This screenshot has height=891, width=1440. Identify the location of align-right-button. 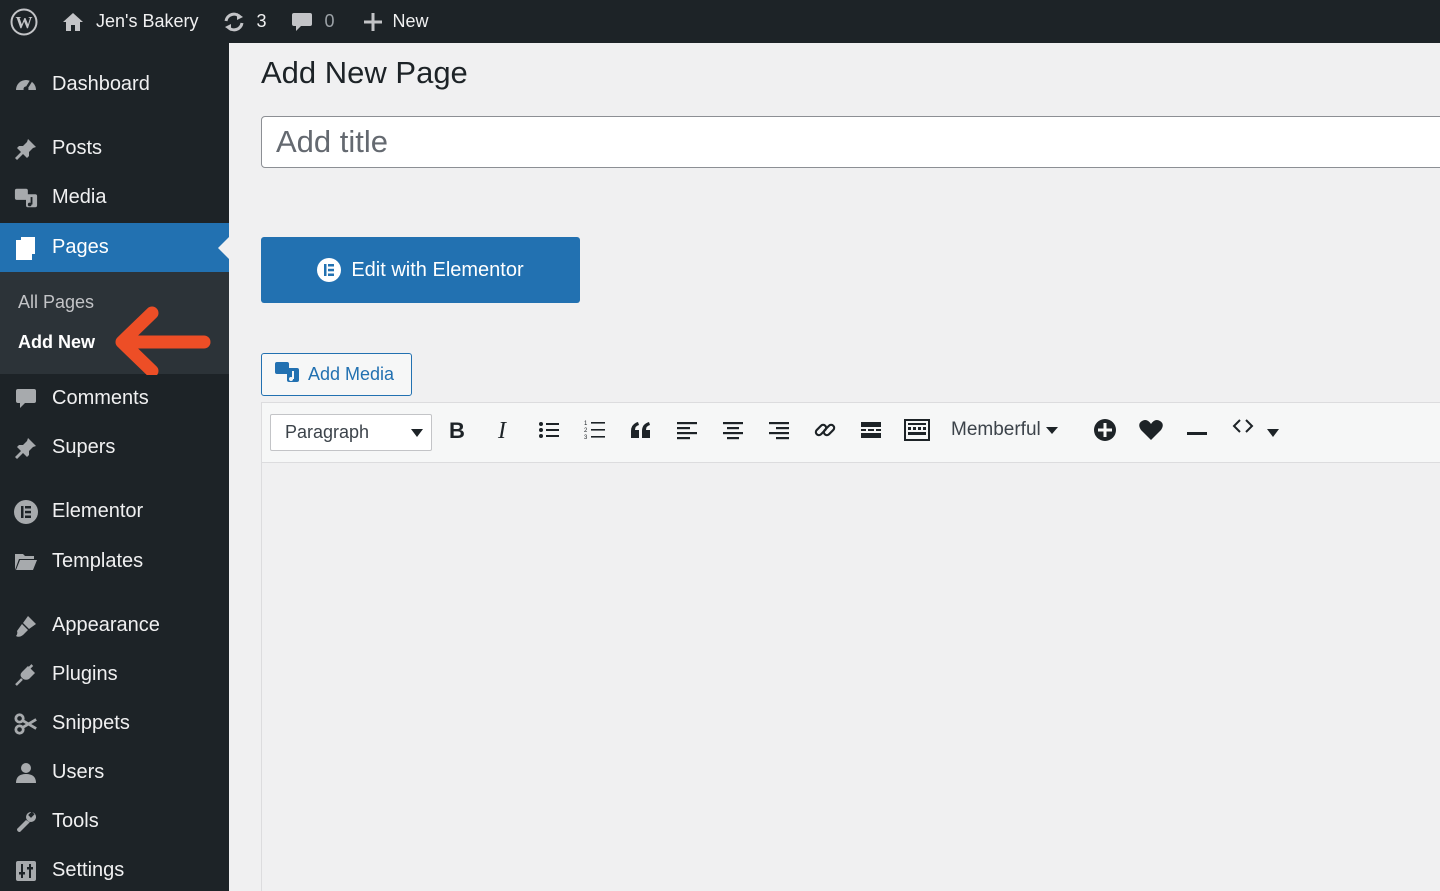
(779, 432).